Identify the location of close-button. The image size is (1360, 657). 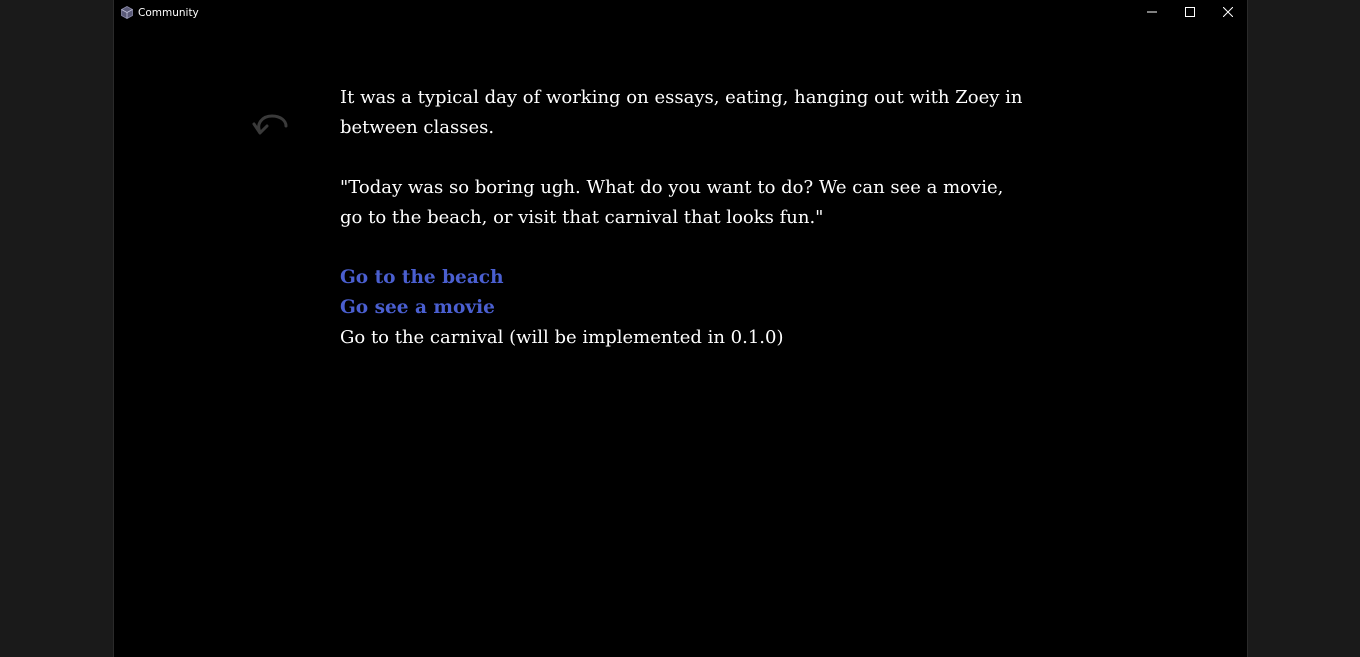
(1228, 13).